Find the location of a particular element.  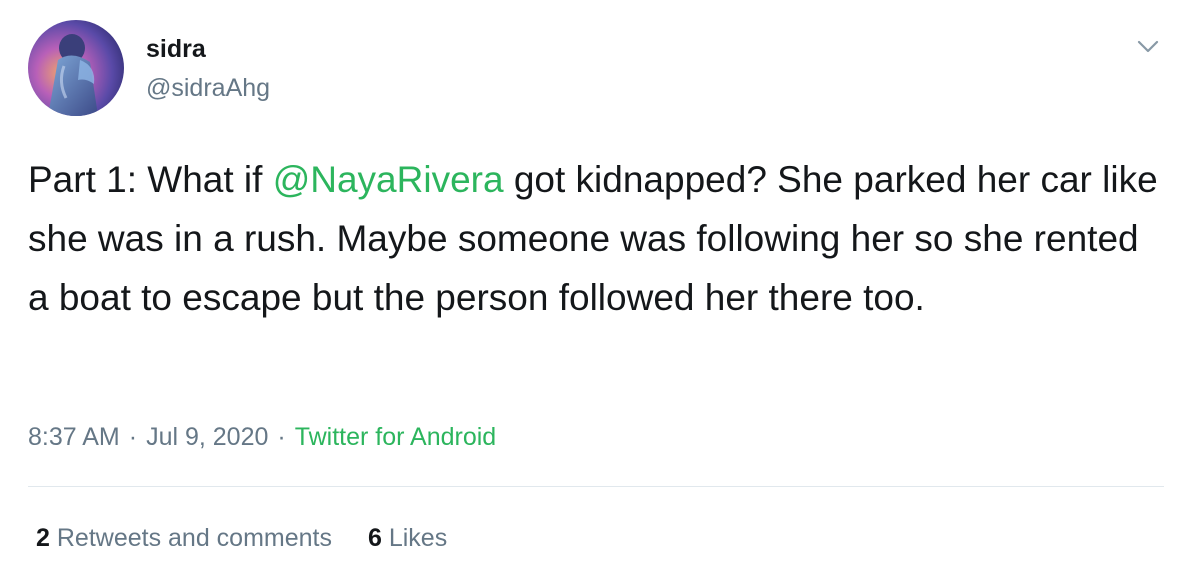

tweet-text-prefix: Part 1: What if is located at coordinates (150, 179).